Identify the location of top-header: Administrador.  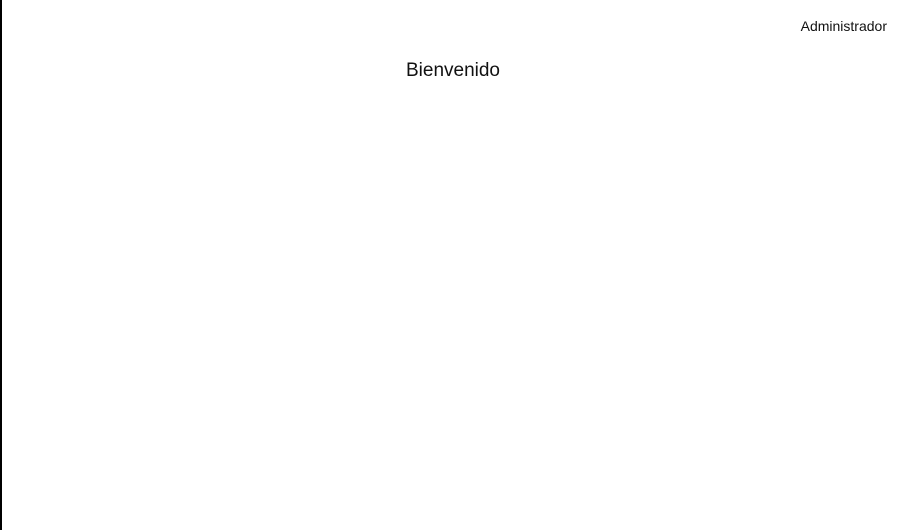
(453, 26).